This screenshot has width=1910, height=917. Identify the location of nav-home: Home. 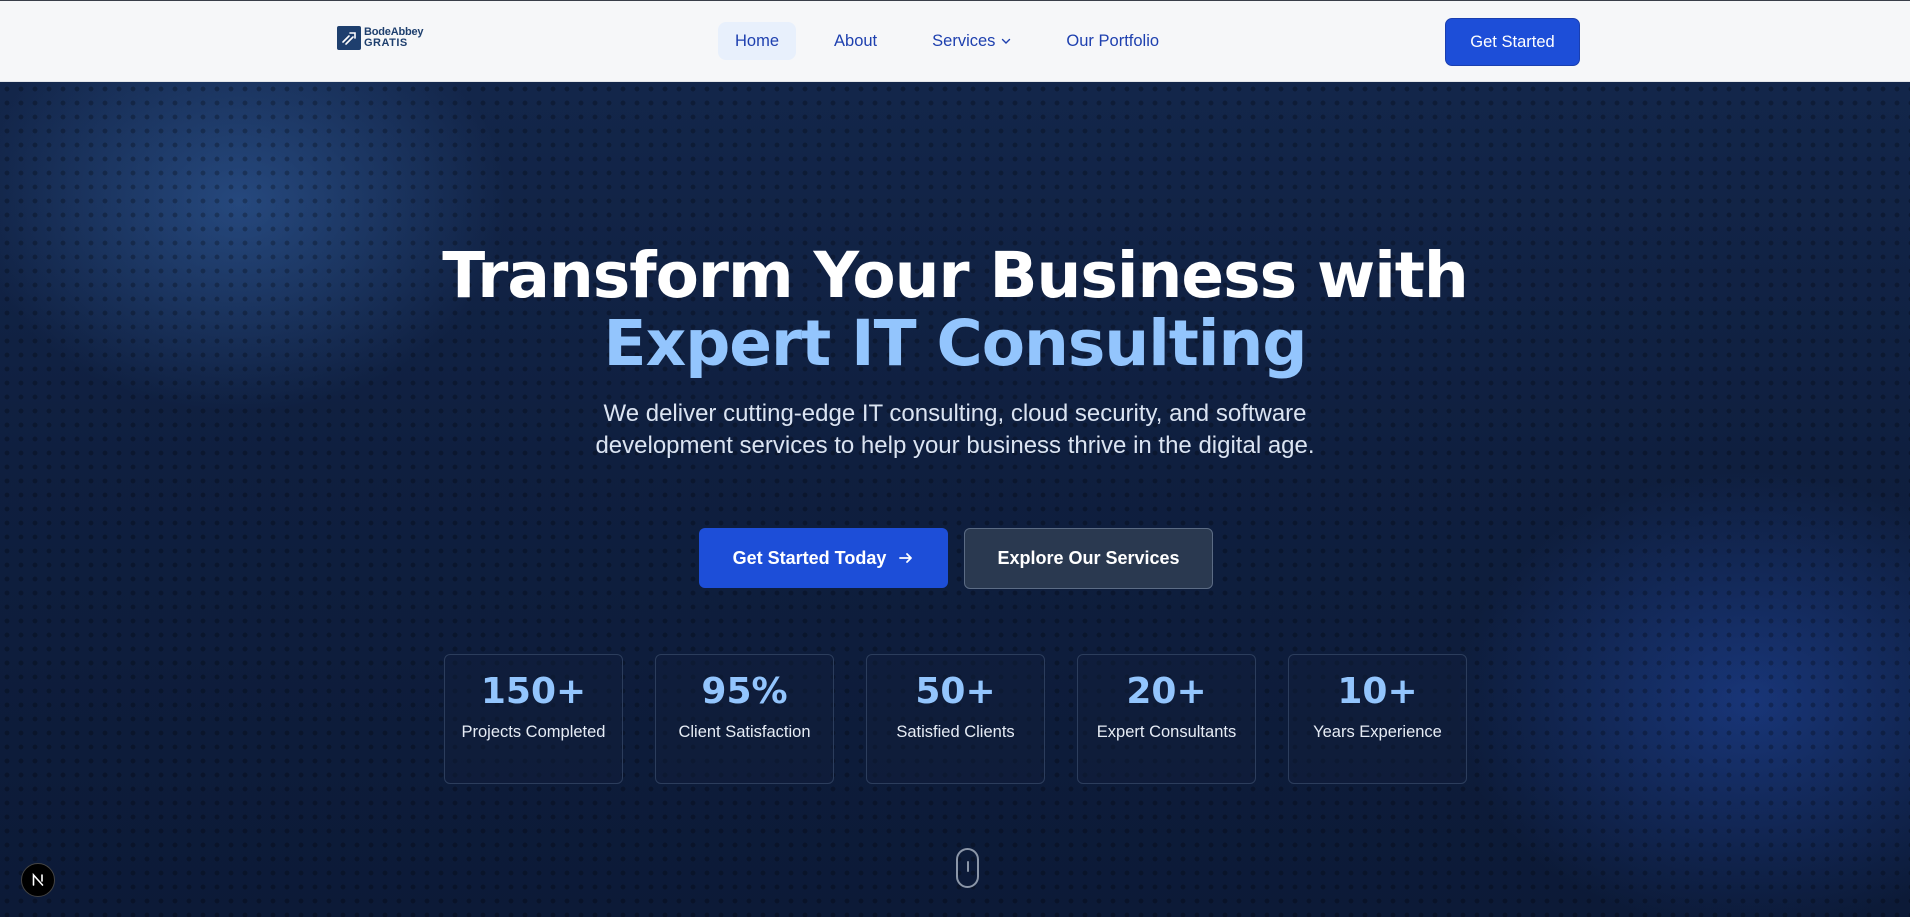
(757, 41).